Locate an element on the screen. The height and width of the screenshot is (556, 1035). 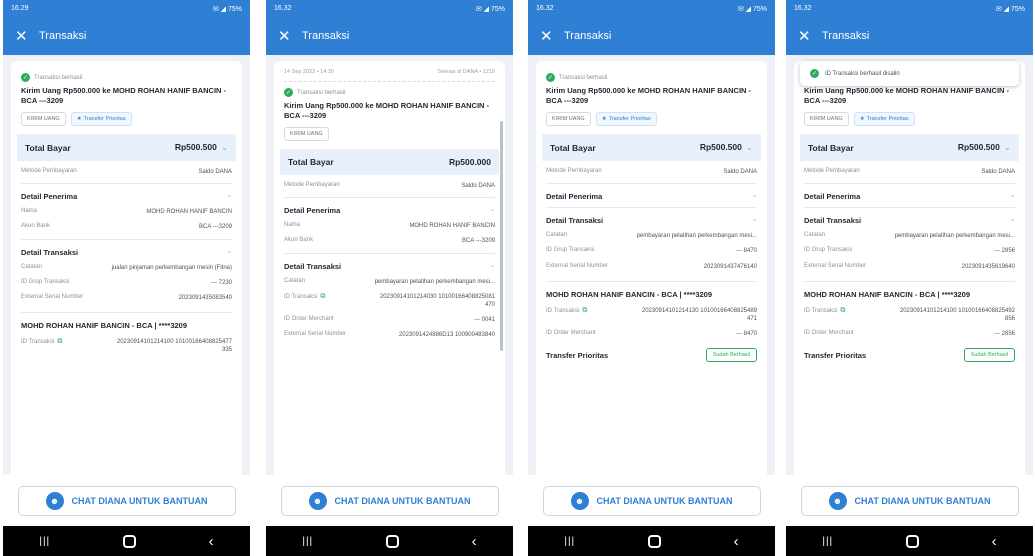
status-indicators: ✉ ◢ 75% is located at coordinates (1010, 9).